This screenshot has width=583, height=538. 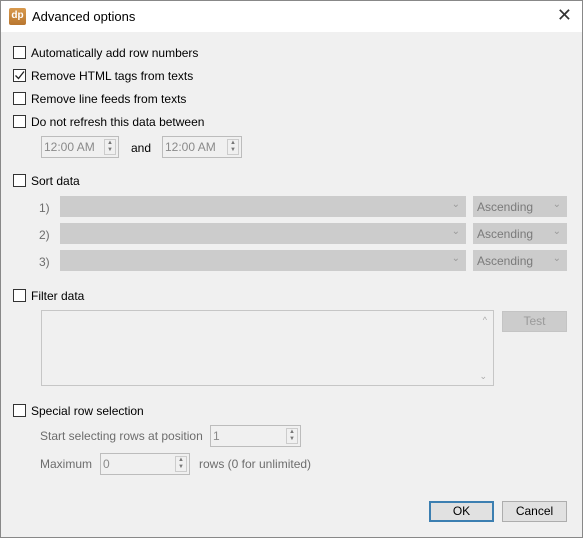 What do you see at coordinates (263, 206) in the screenshot?
I see `sort-field-1: ⌄` at bounding box center [263, 206].